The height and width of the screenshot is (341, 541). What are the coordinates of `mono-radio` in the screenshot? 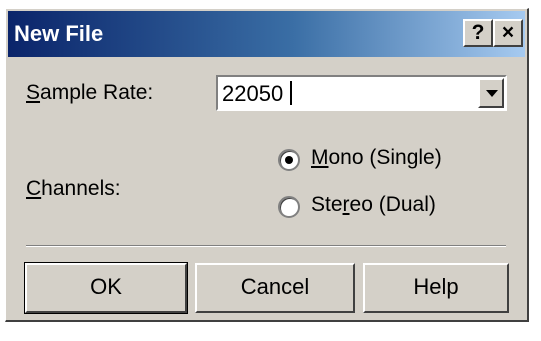 It's located at (289, 160).